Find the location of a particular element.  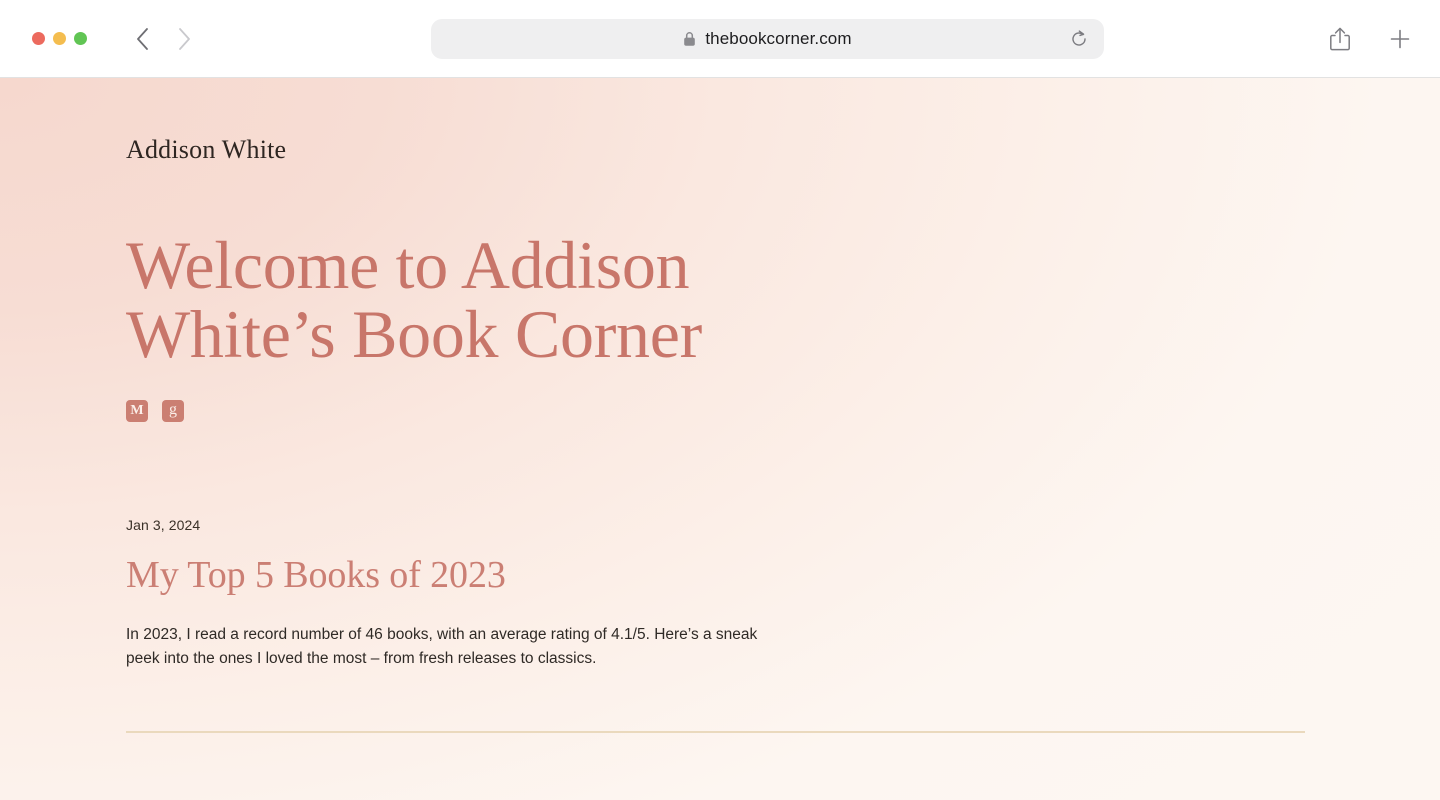

social-link-goodreads: g is located at coordinates (173, 410).